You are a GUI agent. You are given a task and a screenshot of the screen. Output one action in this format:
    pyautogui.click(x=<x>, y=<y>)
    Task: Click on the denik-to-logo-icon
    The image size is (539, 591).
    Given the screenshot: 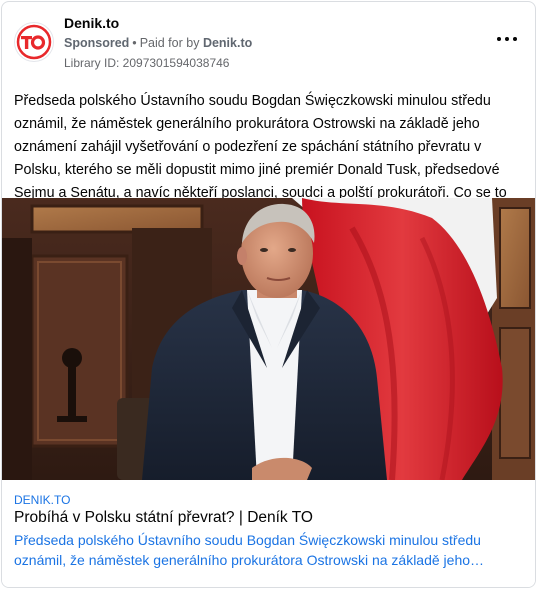 What is the action you would take?
    pyautogui.click(x=34, y=42)
    